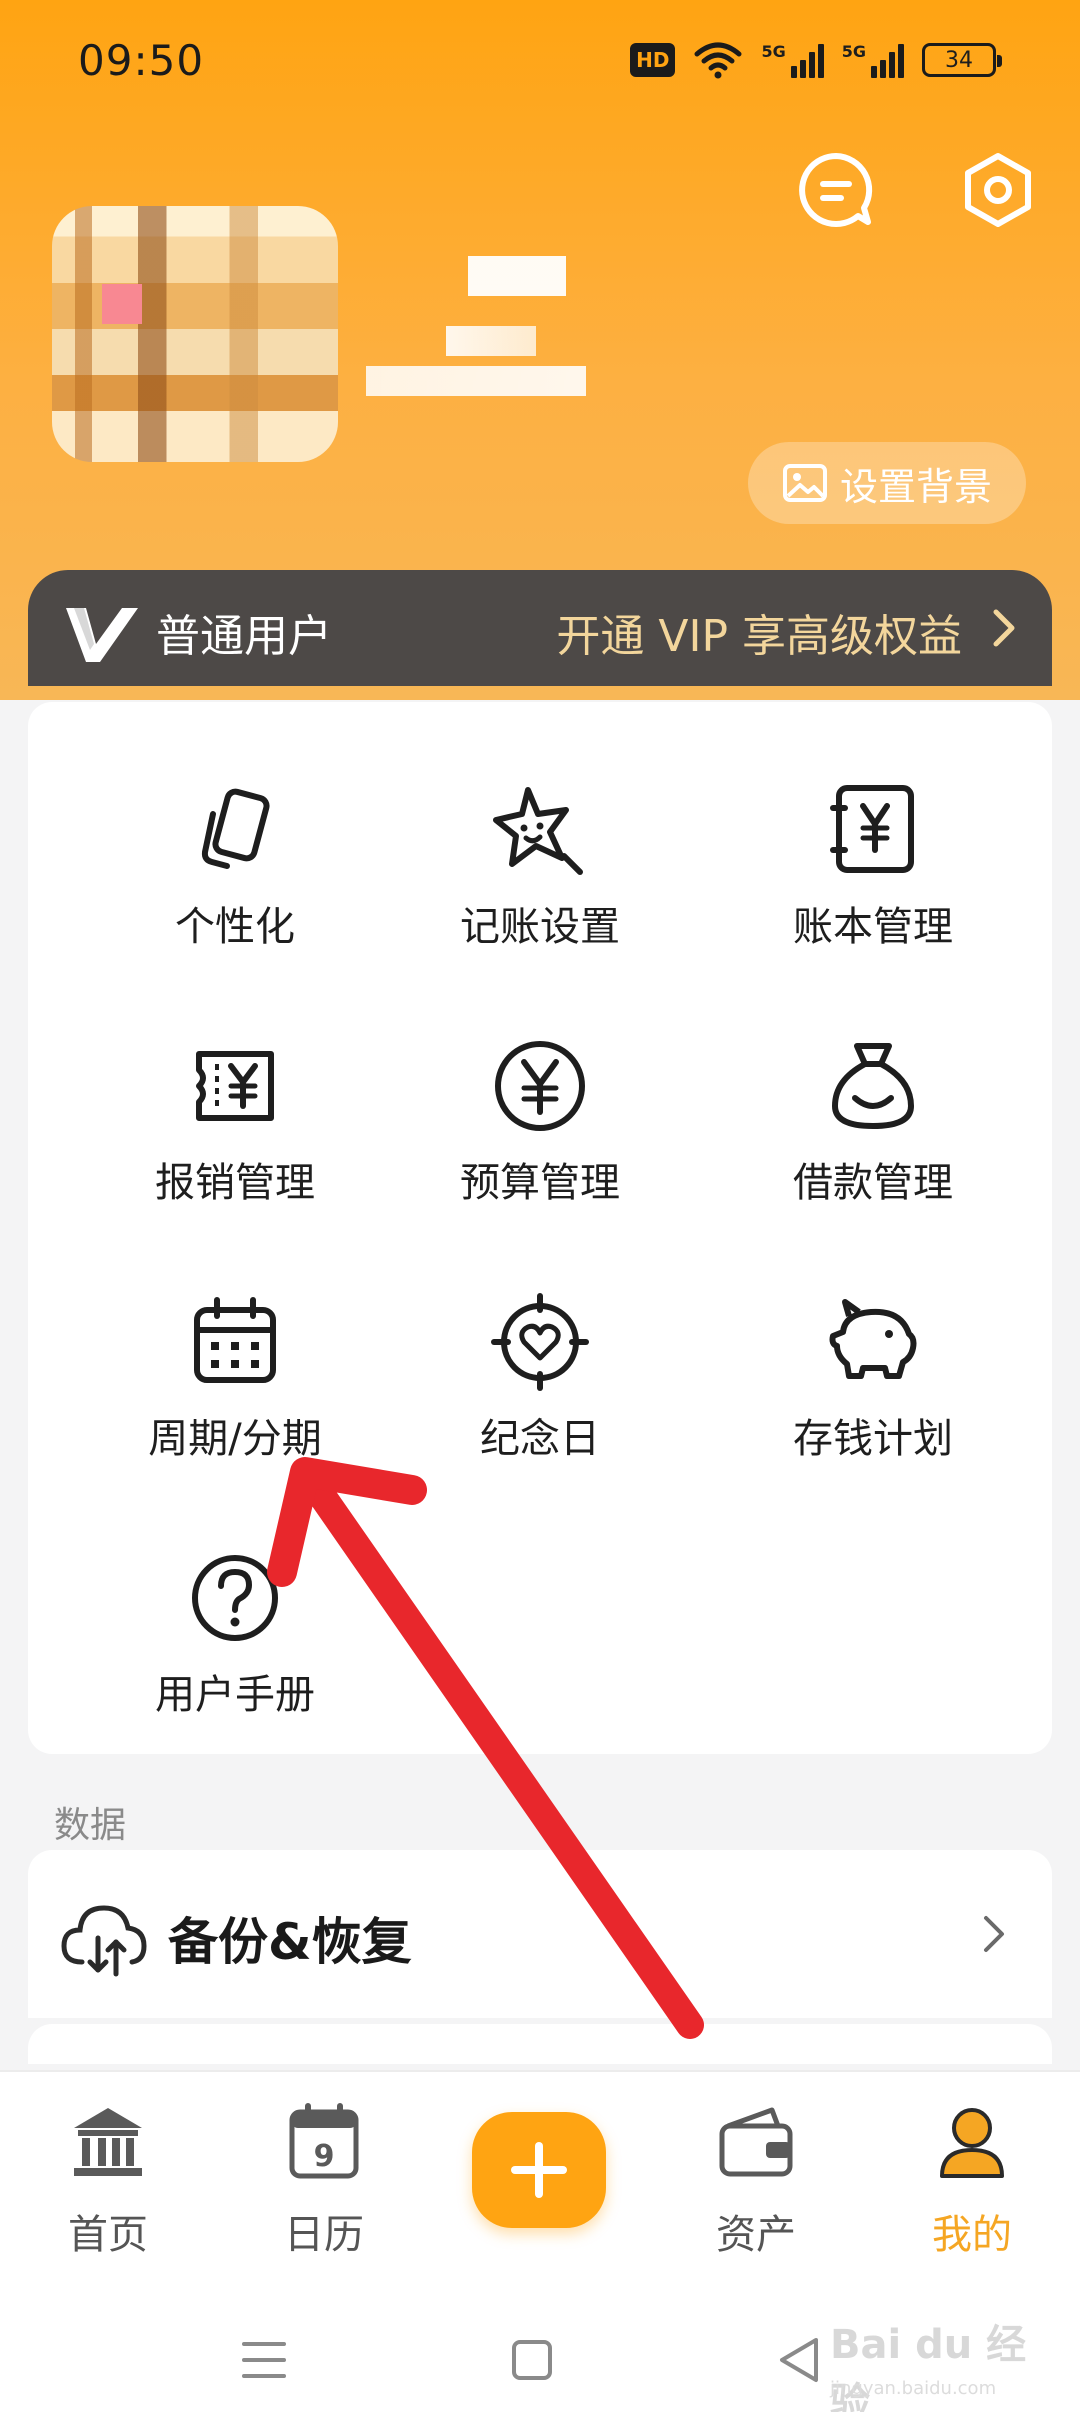 This screenshot has height=2412, width=1080. Describe the element at coordinates (540, 2044) in the screenshot. I see `list-item` at that location.